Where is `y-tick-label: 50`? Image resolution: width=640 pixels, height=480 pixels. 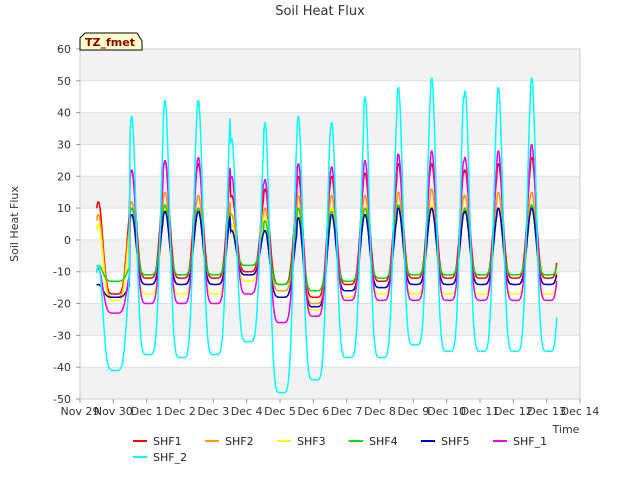 y-tick-label: 50 is located at coordinates (64, 81).